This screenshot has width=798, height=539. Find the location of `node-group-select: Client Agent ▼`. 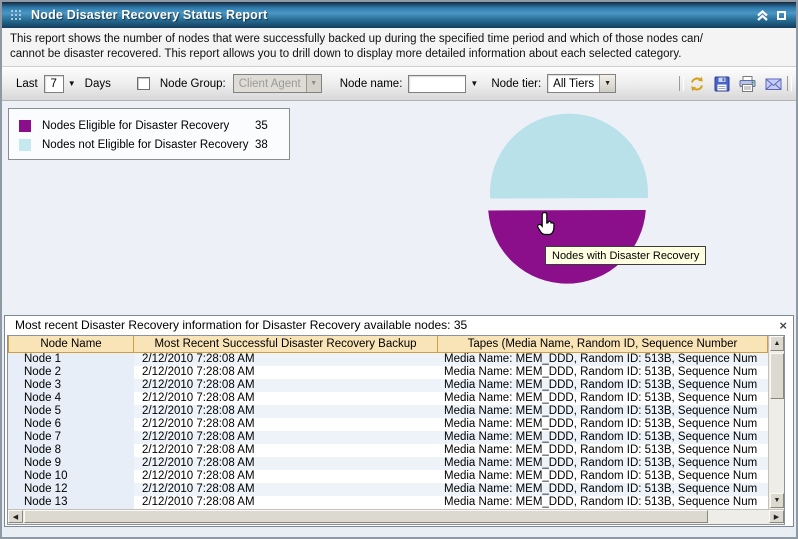

node-group-select: Client Agent ▼ is located at coordinates (277, 83).